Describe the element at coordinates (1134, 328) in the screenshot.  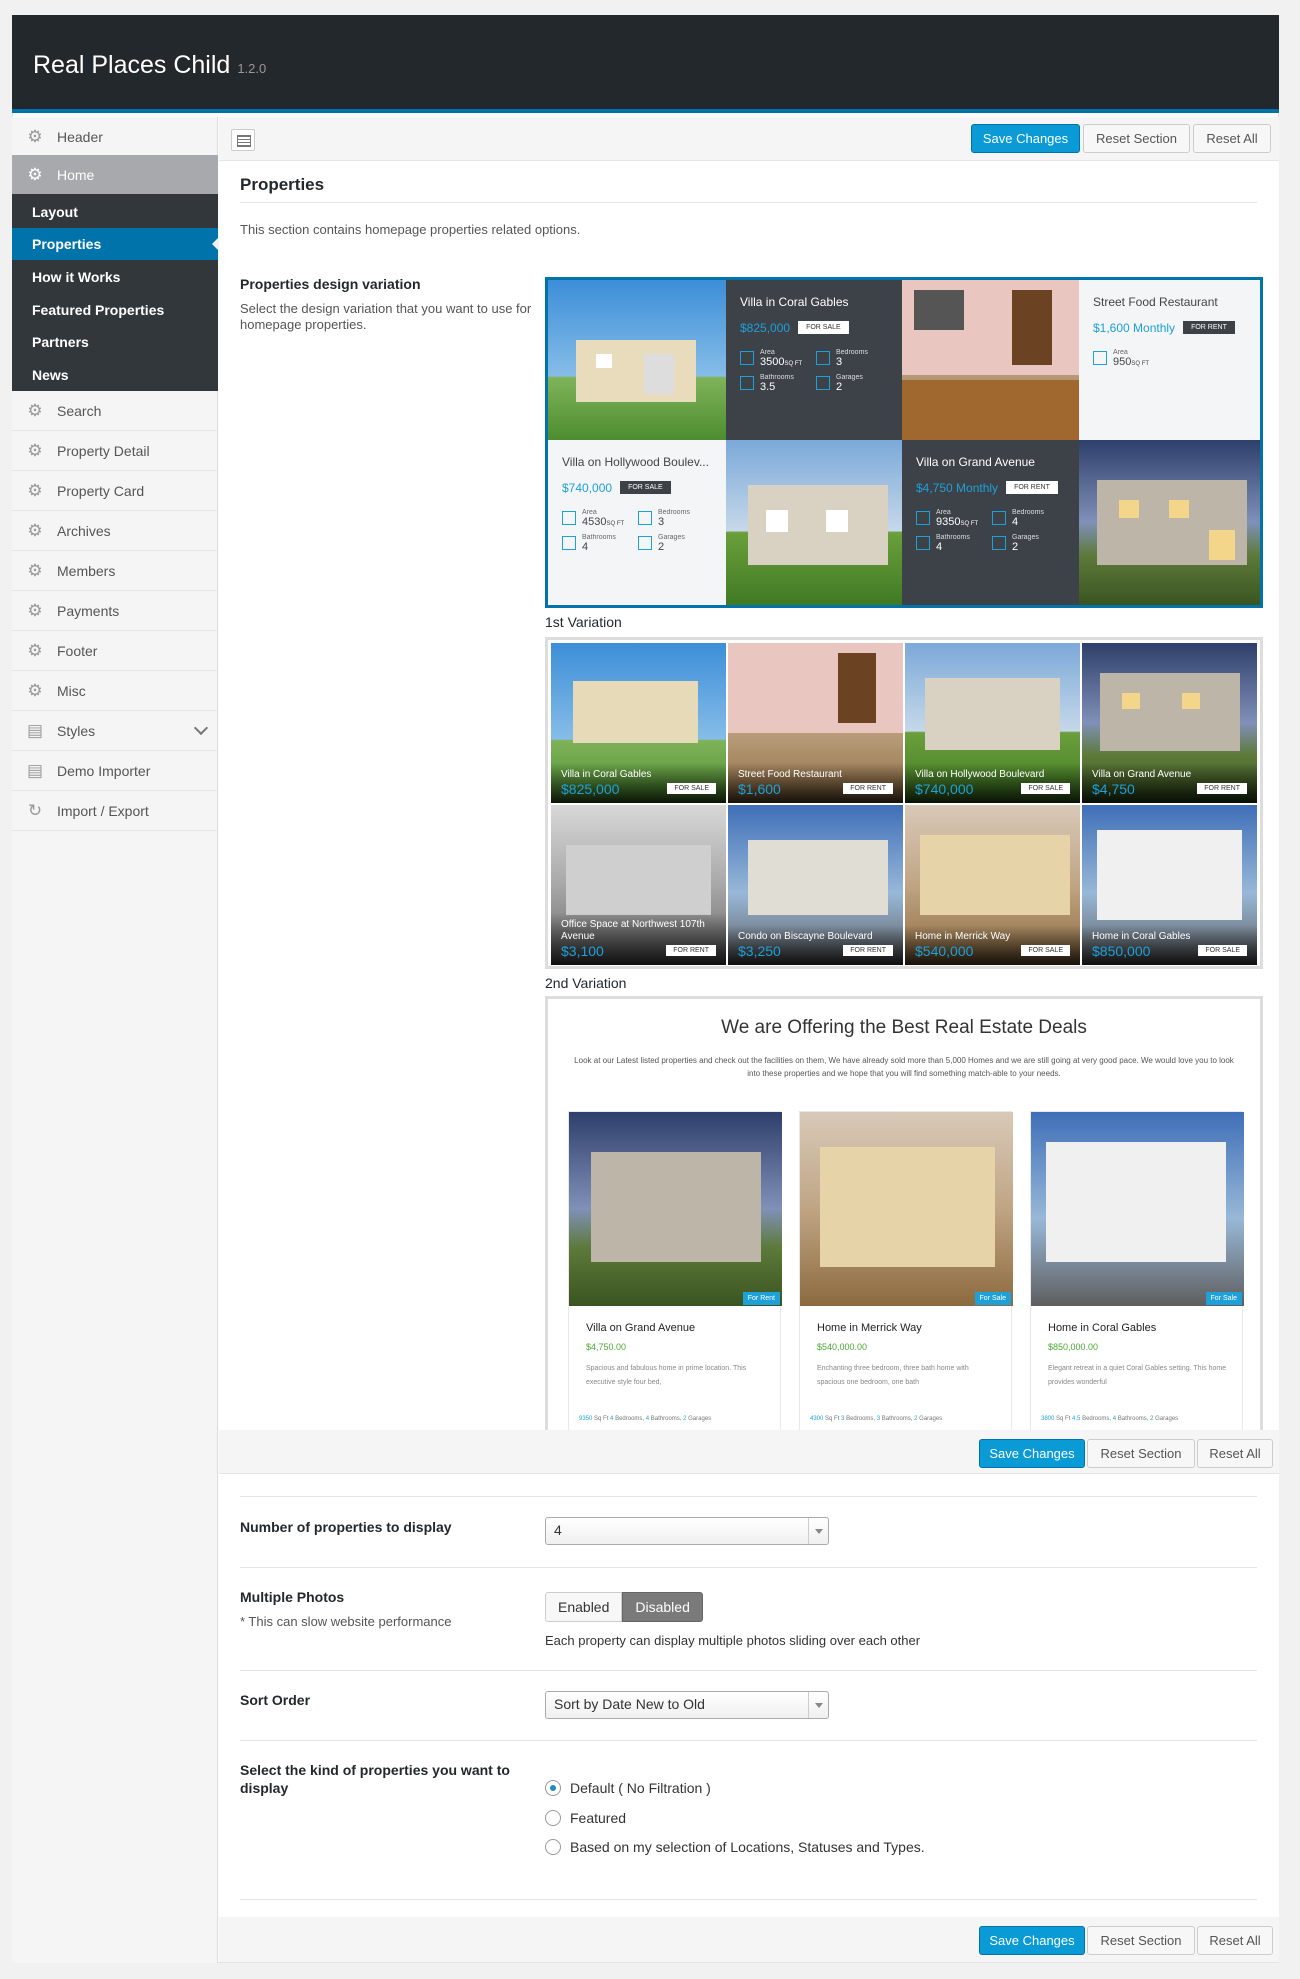
I see `card-price: $1,600 Monthly` at that location.